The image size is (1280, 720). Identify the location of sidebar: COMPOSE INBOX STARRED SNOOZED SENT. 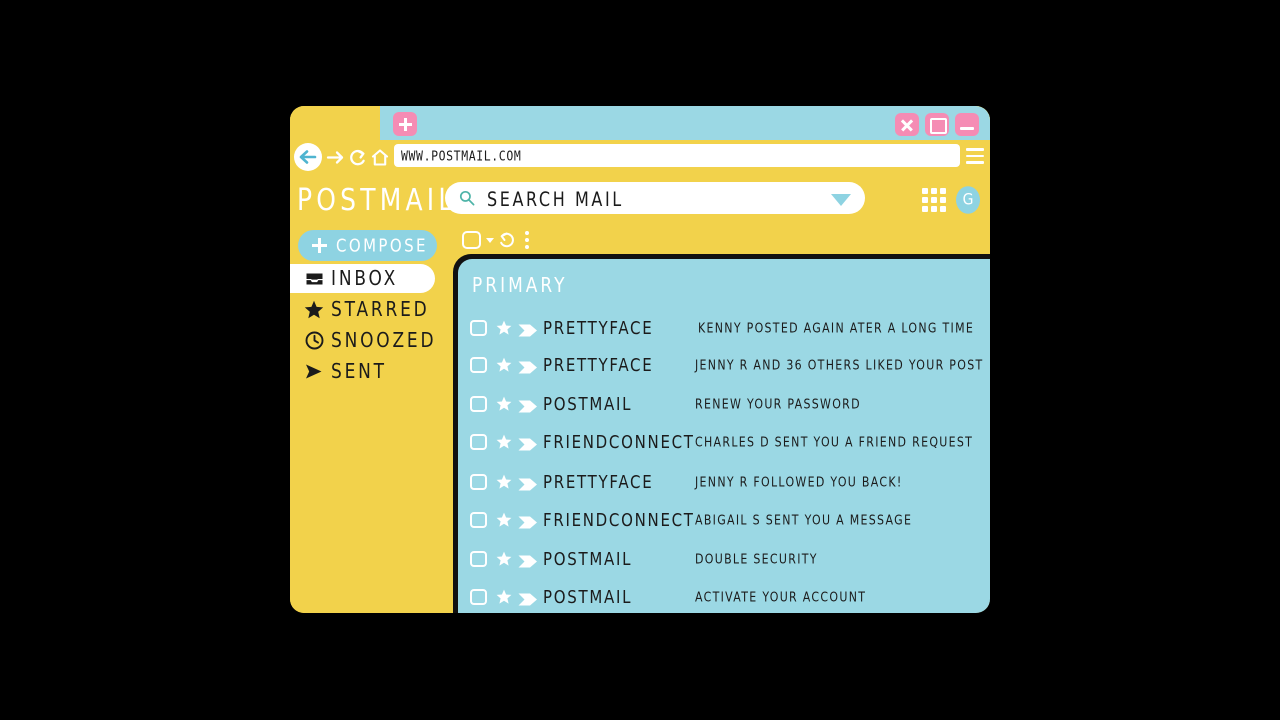
(371, 419).